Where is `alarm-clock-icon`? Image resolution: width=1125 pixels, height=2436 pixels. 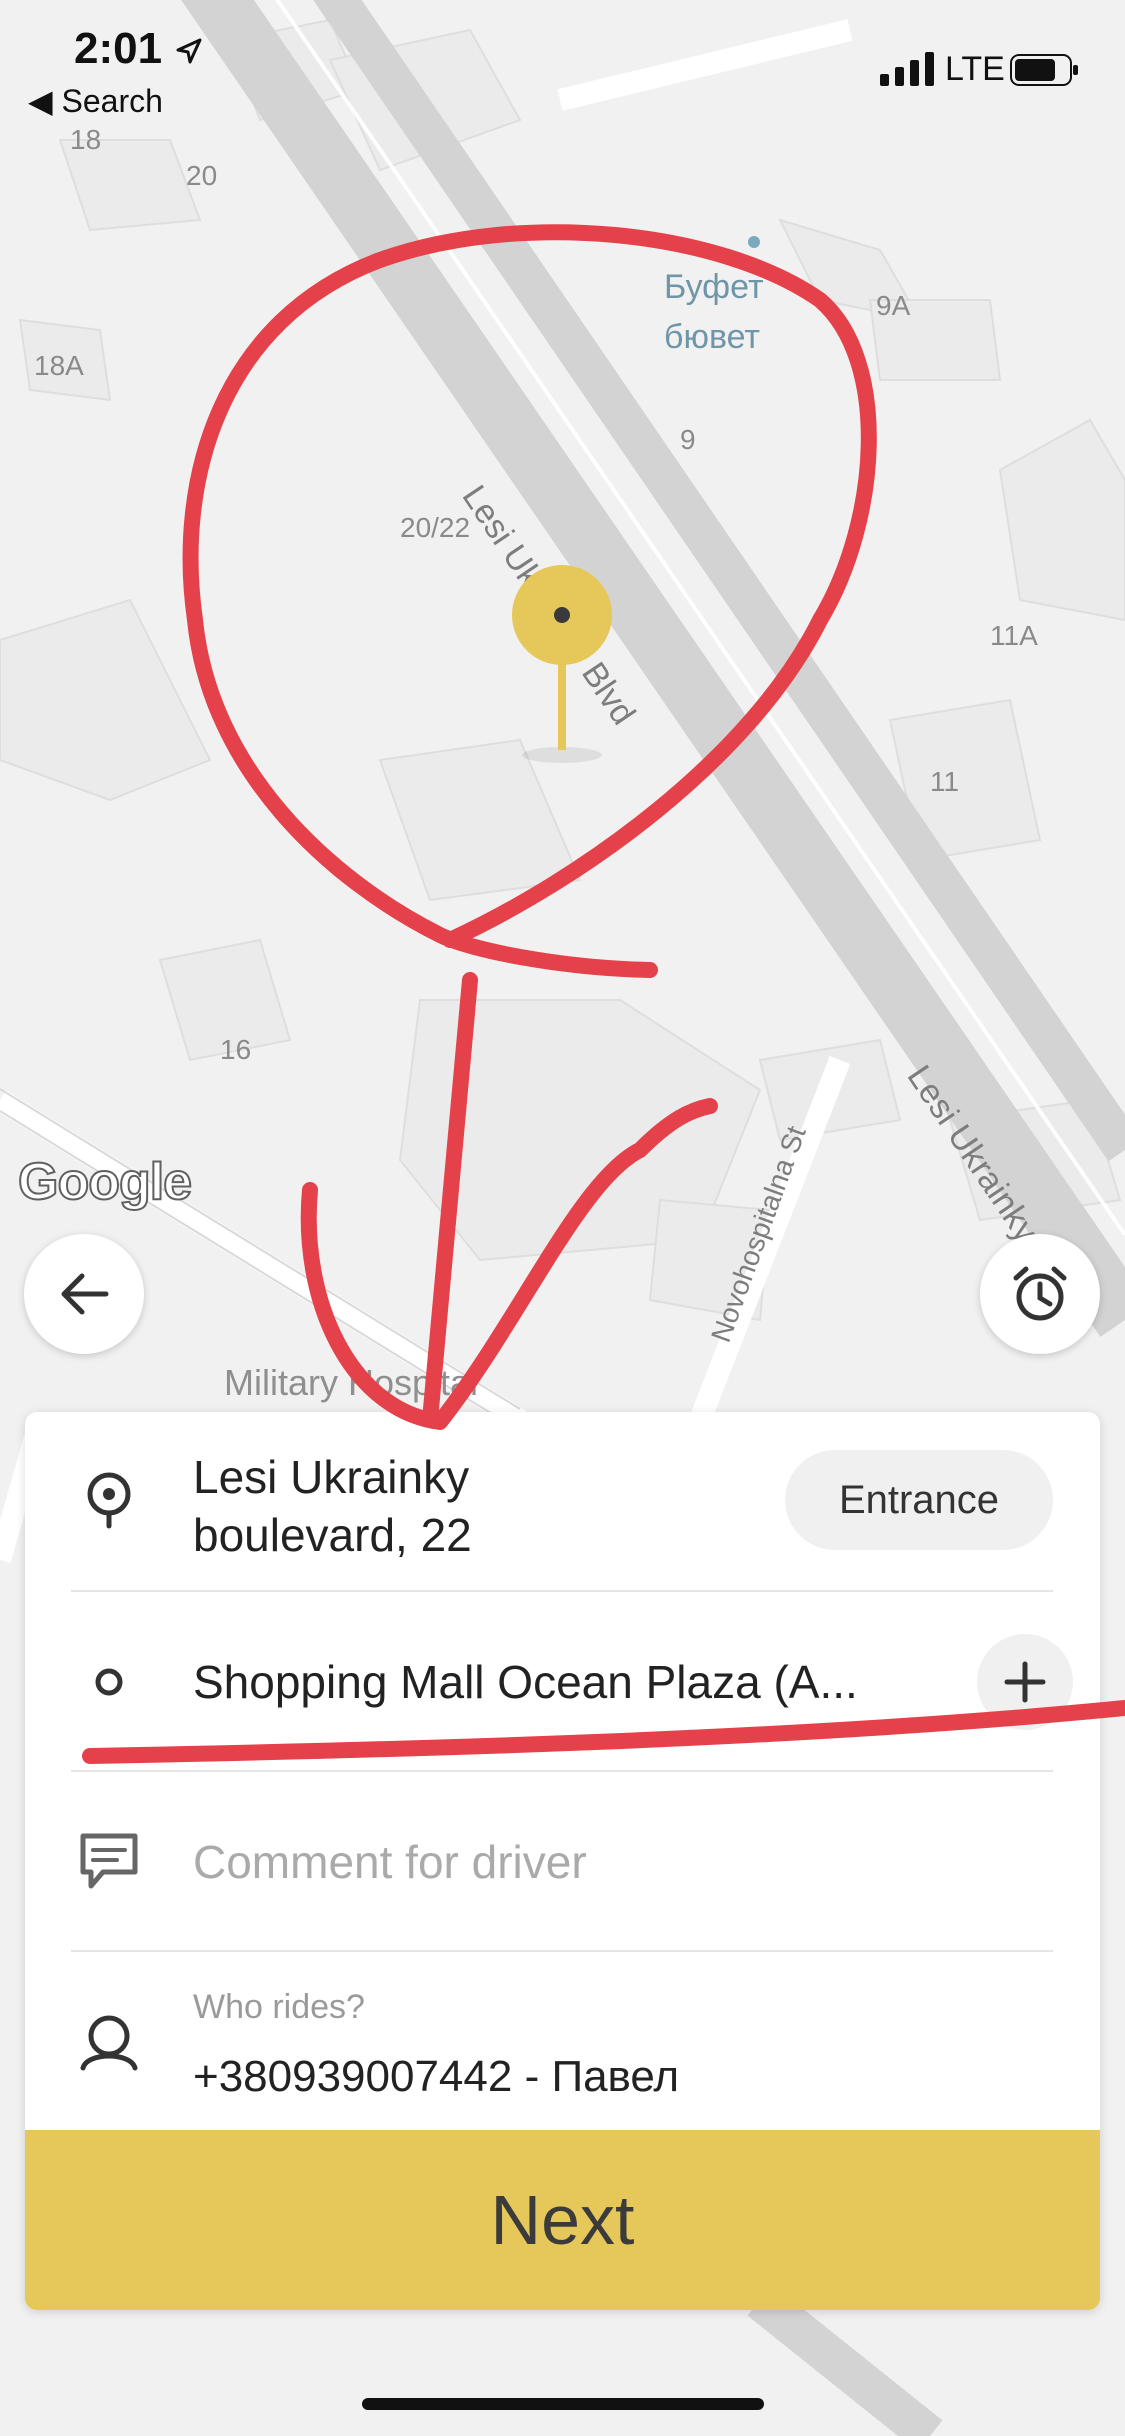 alarm-clock-icon is located at coordinates (1040, 1293).